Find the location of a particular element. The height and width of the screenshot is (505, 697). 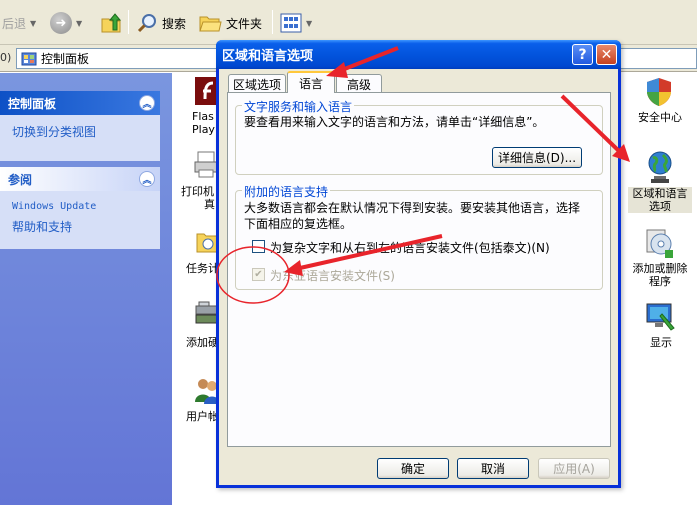

security-shield-icon is located at coordinates (659, 92).